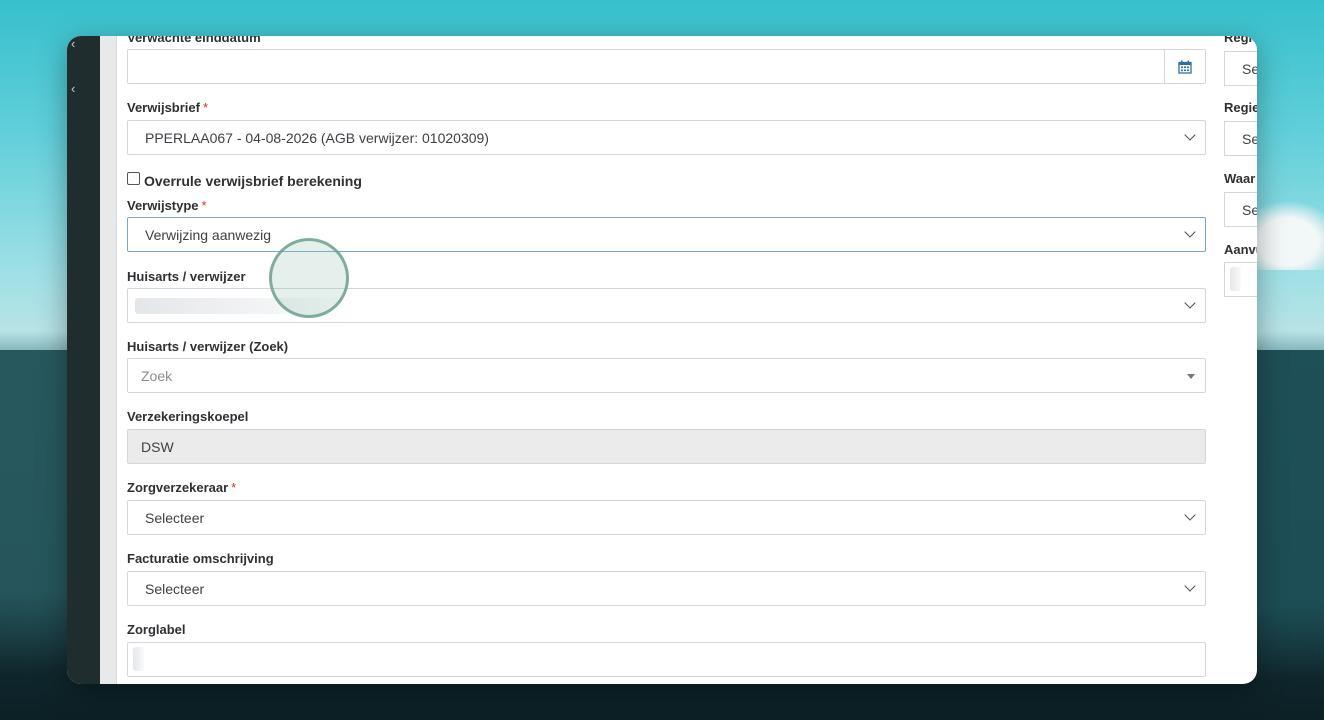  I want to click on gp-referrer-search-label: Huisarts / verwijzer (Zoek), so click(208, 346).